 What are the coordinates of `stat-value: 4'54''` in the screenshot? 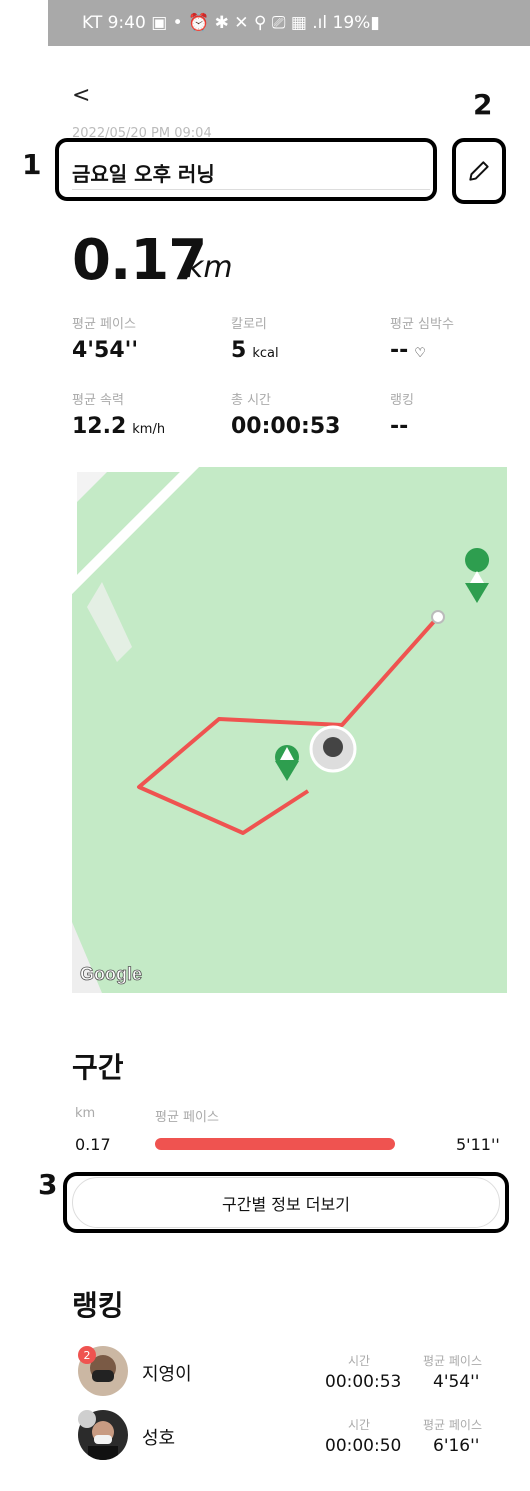 It's located at (108, 350).